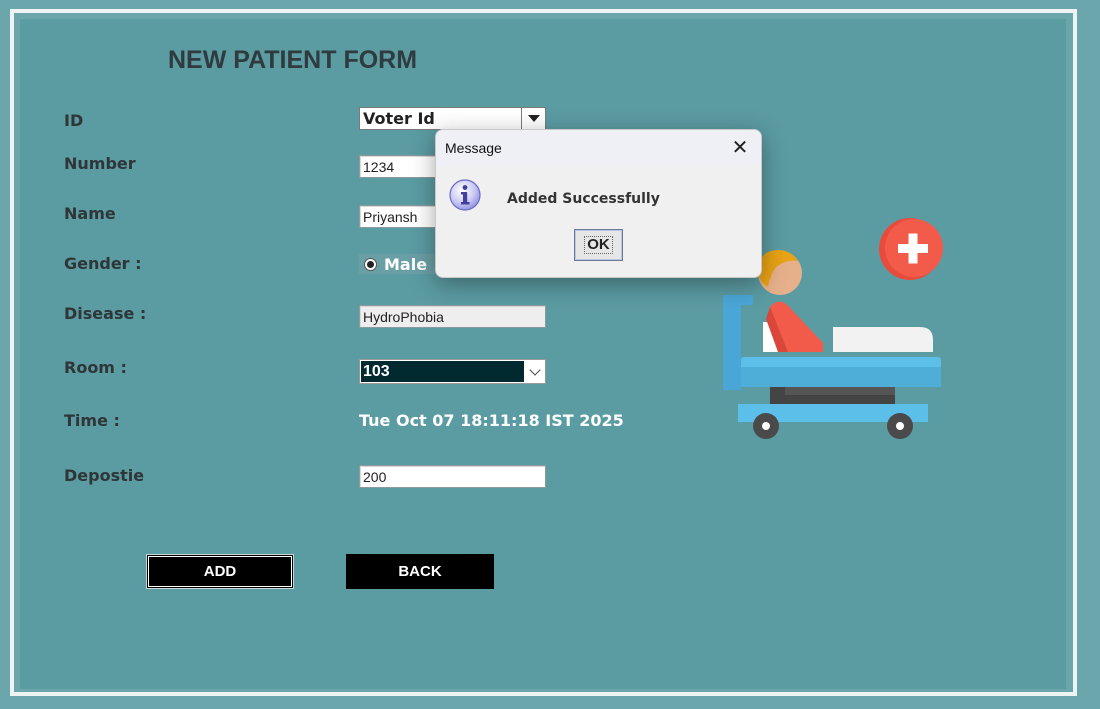  Describe the element at coordinates (452, 118) in the screenshot. I see `id-type-select: Voter Id` at that location.